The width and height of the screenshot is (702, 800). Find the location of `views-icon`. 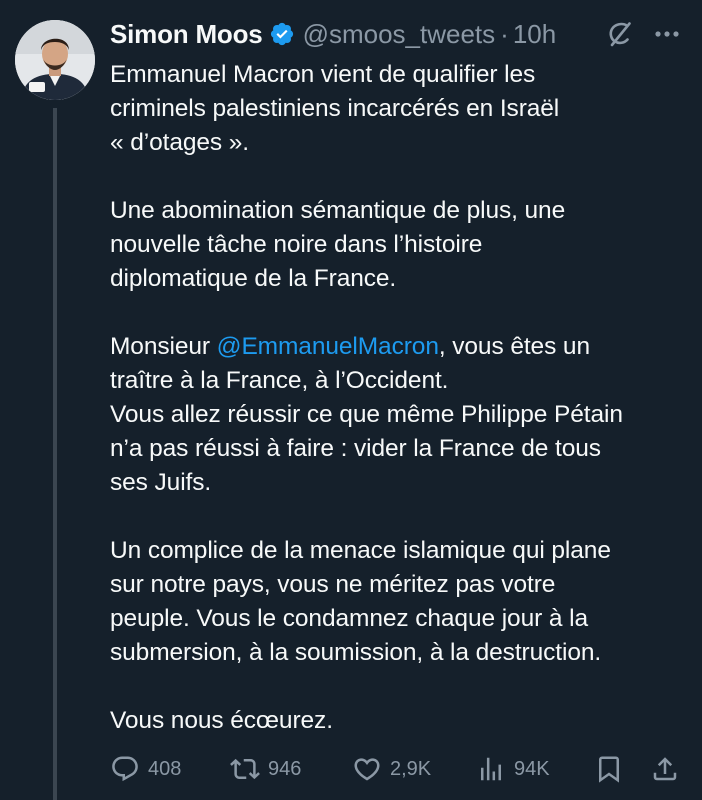

views-icon is located at coordinates (491, 769).